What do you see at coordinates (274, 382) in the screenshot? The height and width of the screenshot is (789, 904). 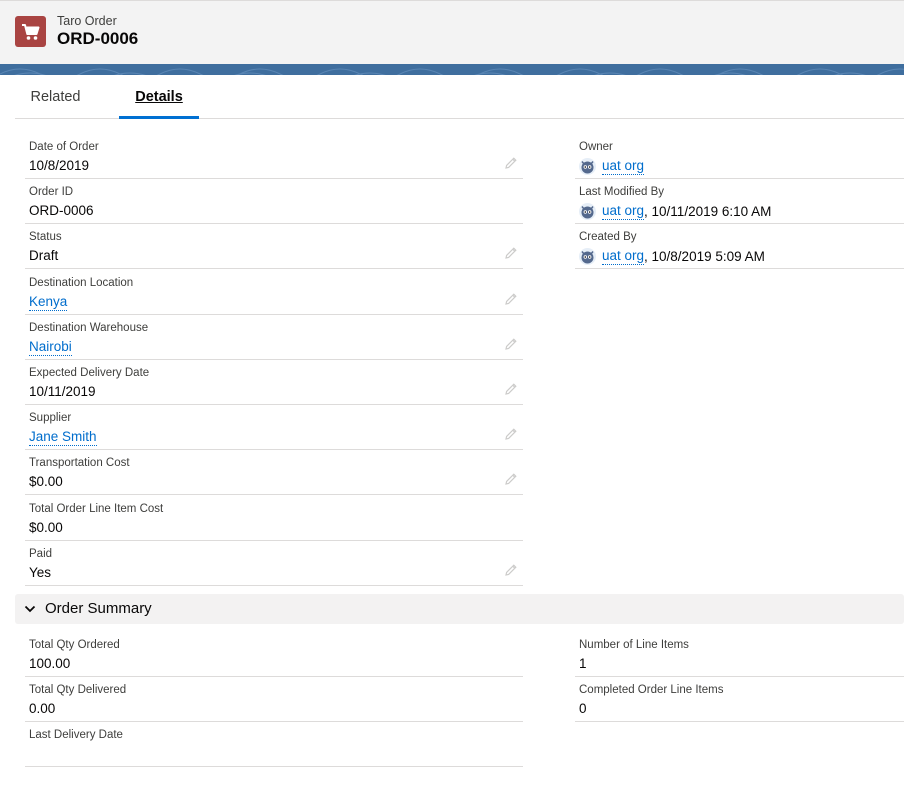 I see `field-expected-delivery-date: Expected Delivery Date 10/11/2019` at bounding box center [274, 382].